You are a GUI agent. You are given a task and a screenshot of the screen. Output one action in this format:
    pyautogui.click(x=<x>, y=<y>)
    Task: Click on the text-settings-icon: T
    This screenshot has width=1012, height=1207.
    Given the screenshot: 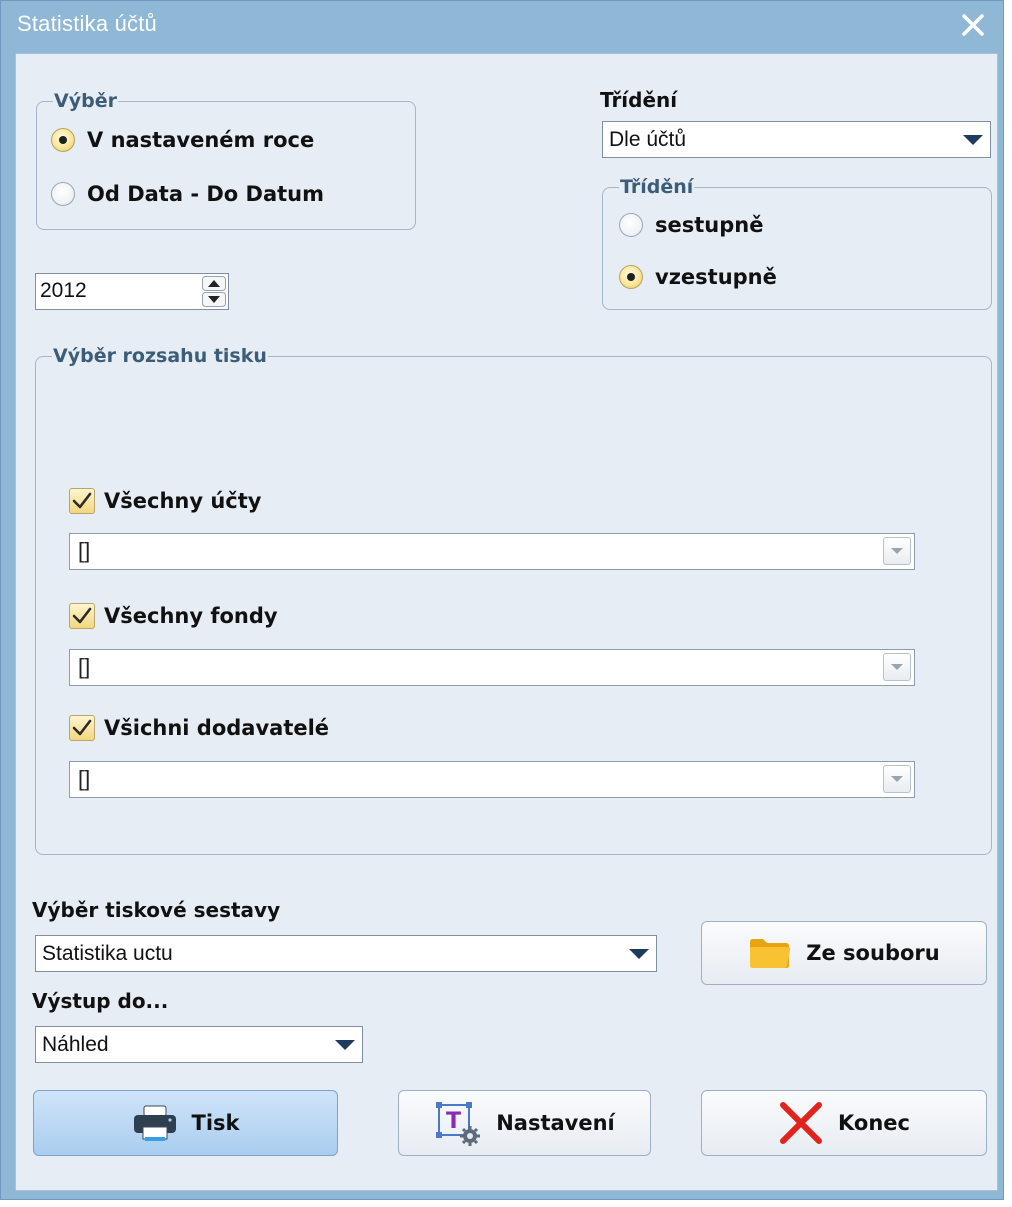 What is the action you would take?
    pyautogui.click(x=458, y=1123)
    